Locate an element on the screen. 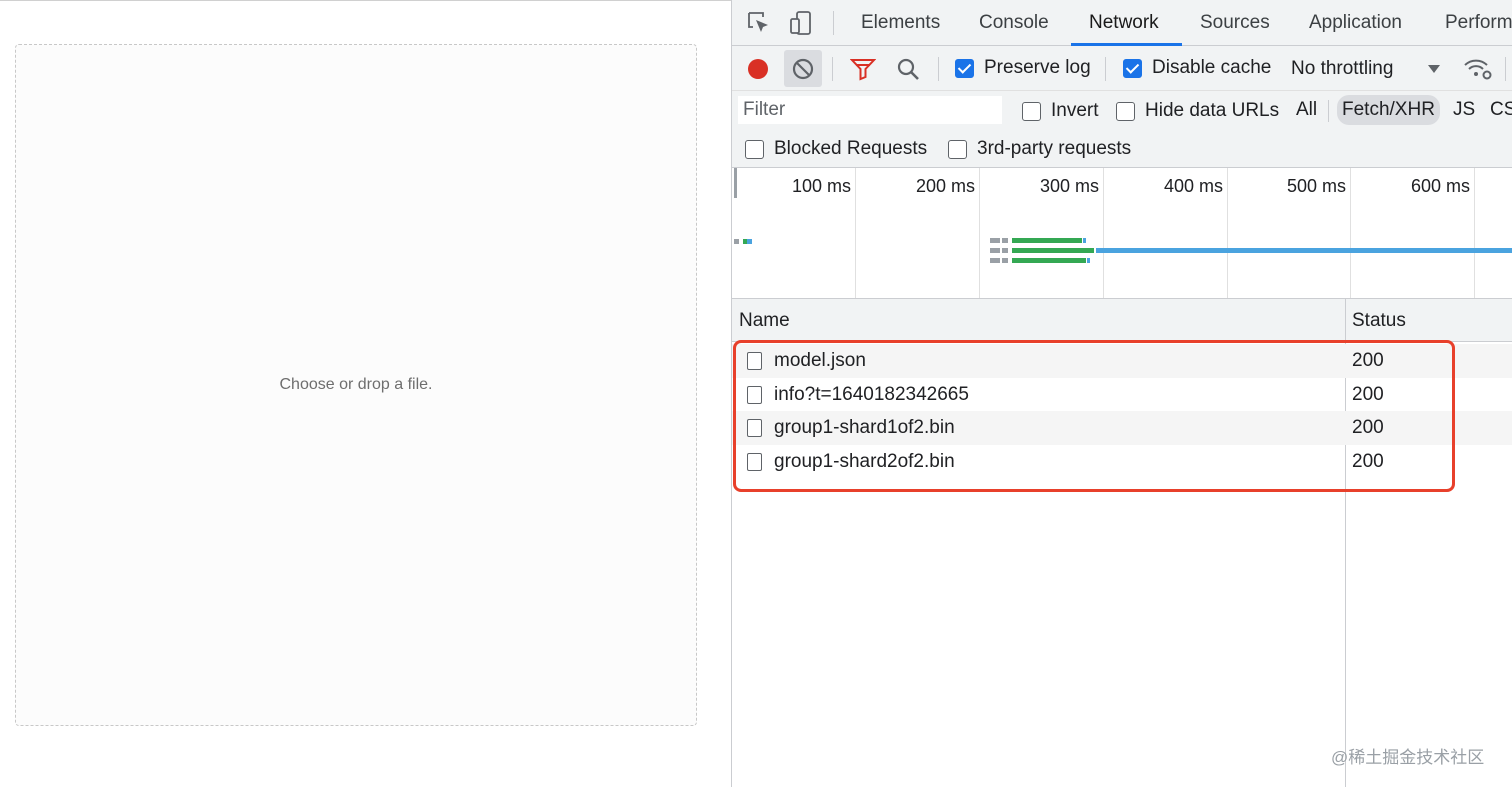 This screenshot has width=1512, height=787. disable-cache-checkbox: Disable cache is located at coordinates (1197, 68).